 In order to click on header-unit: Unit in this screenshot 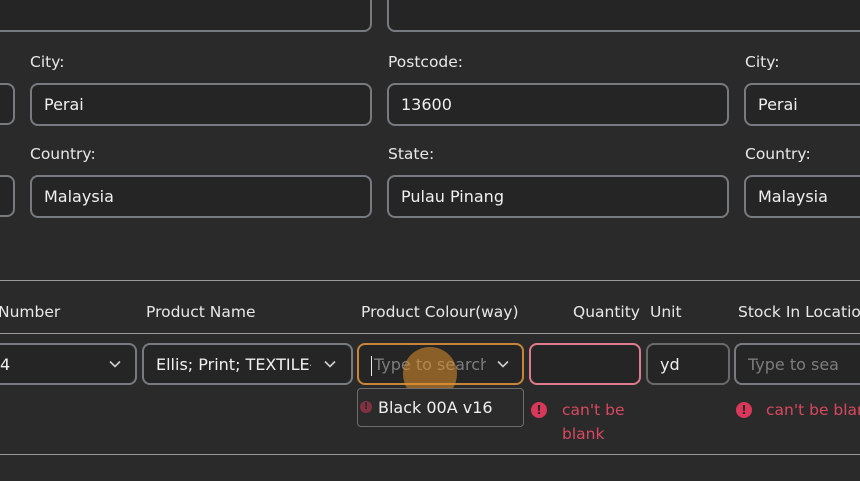, I will do `click(666, 312)`.